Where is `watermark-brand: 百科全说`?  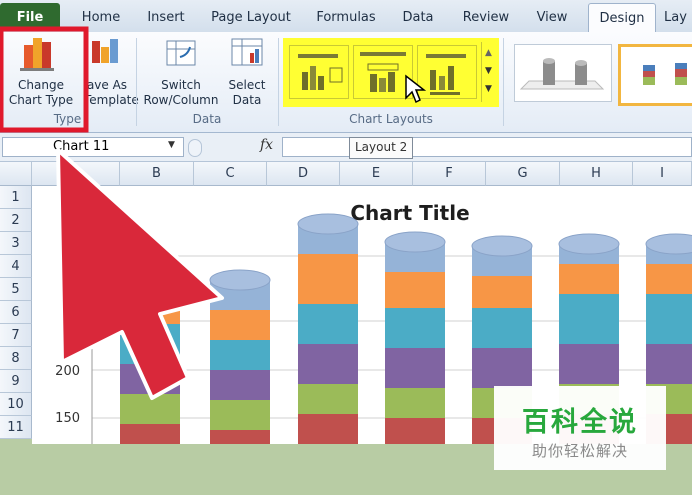
watermark-brand: 百科全说 is located at coordinates (580, 422).